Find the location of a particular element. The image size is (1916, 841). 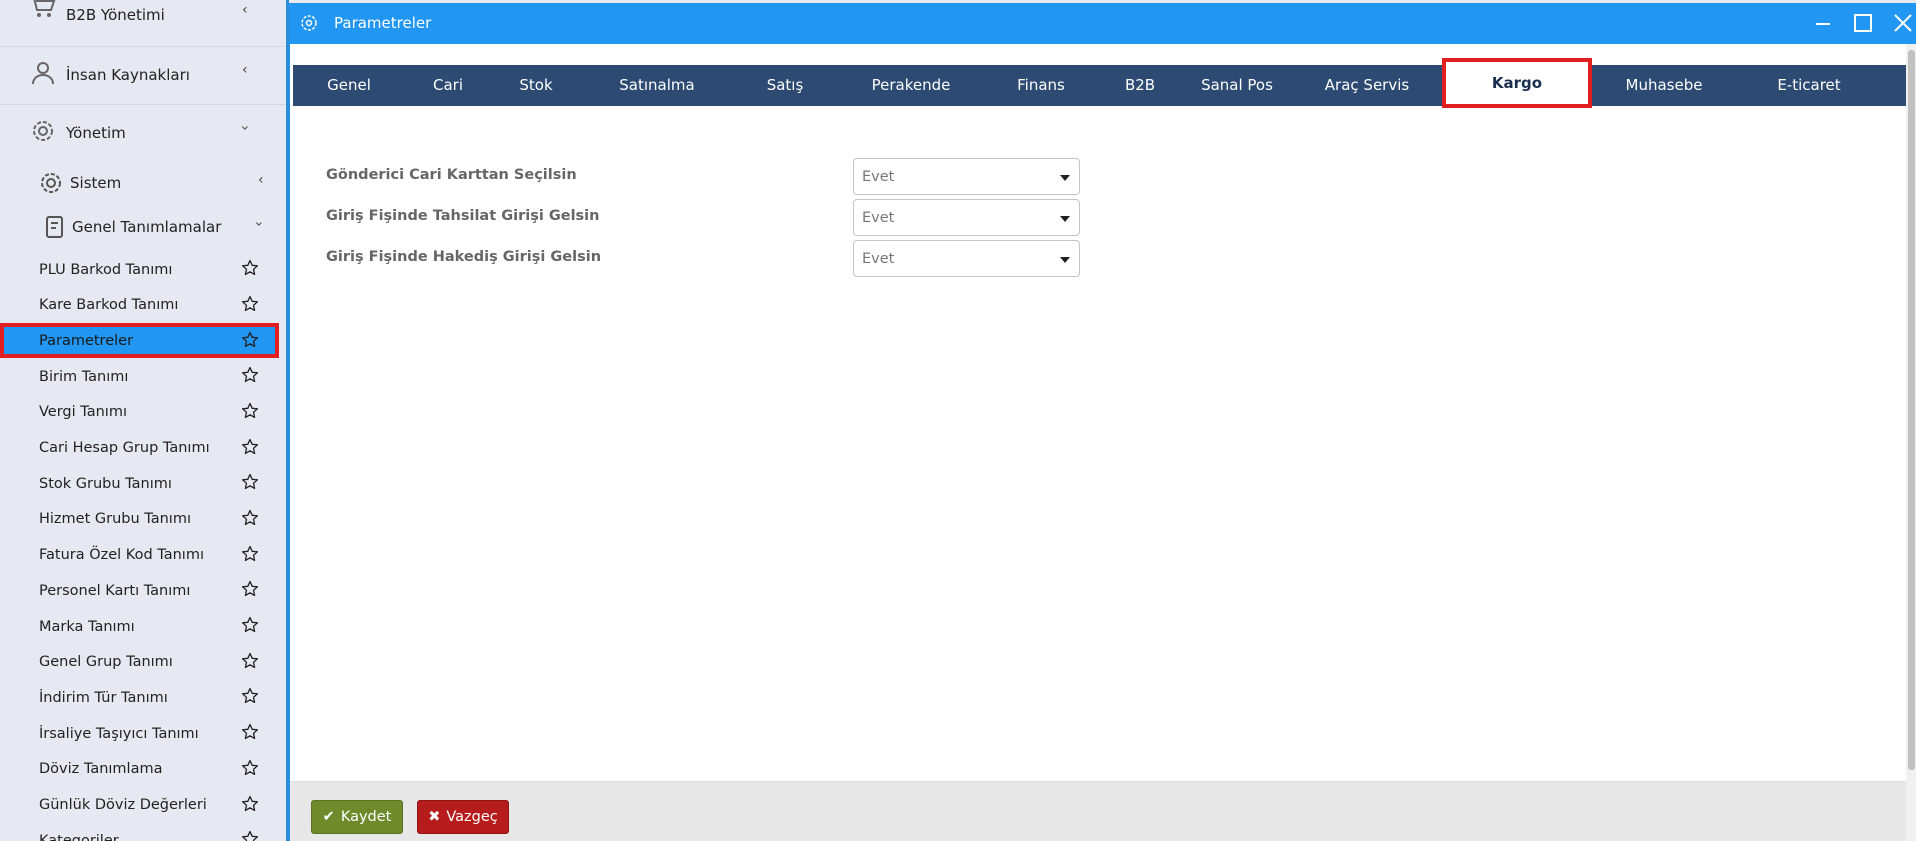

sidebar-list-item-label: Cari Hesap Grup Tanımı is located at coordinates (124, 448).